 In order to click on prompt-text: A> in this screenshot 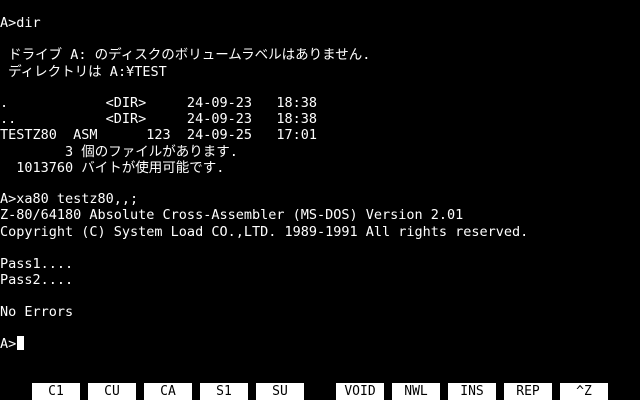, I will do `click(8, 344)`.